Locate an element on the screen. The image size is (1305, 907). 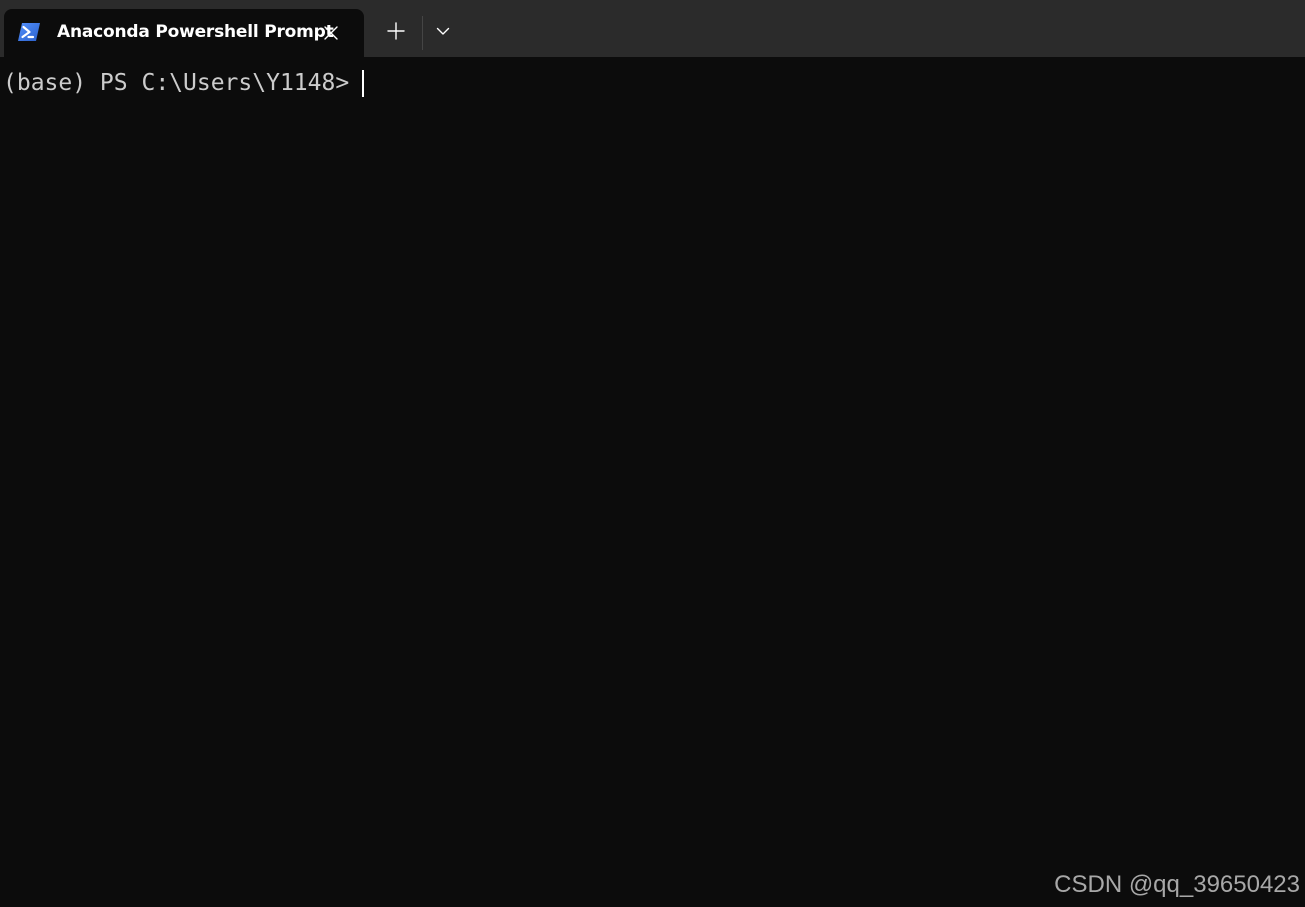
tab-title: Anaconda Powershell Prompt is located at coordinates (195, 32).